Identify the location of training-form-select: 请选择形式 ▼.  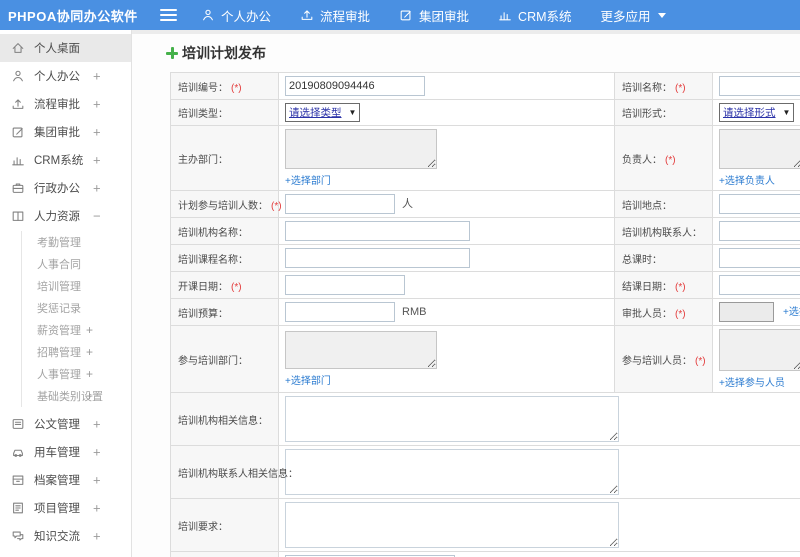
(757, 112).